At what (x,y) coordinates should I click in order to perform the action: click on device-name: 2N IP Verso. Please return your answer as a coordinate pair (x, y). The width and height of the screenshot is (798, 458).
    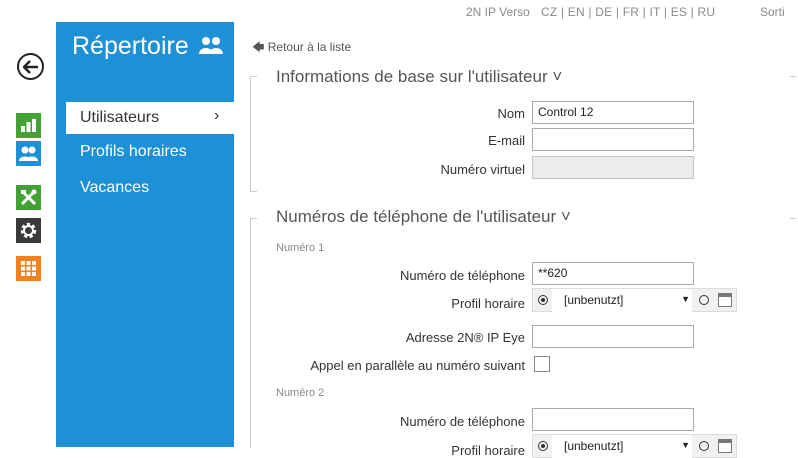
    Looking at the image, I should click on (498, 12).